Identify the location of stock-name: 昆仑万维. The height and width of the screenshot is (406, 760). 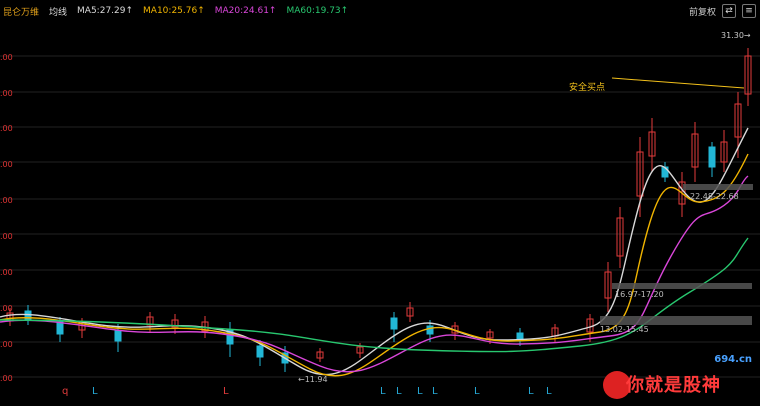
(21, 12).